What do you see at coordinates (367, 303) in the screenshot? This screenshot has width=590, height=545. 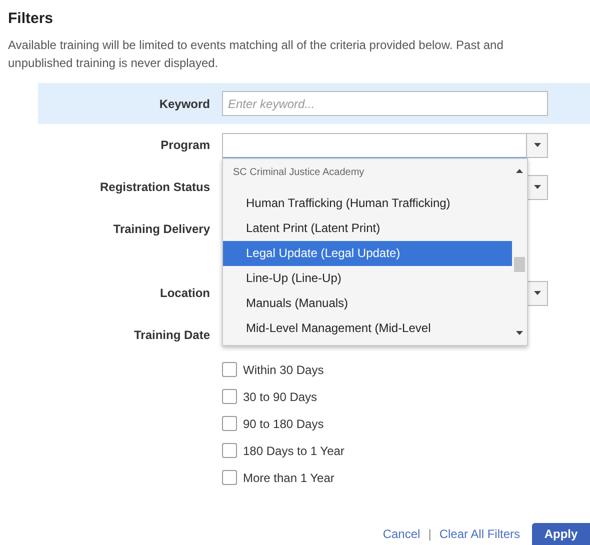 I see `dropdown-option: Manuals (Manuals)` at bounding box center [367, 303].